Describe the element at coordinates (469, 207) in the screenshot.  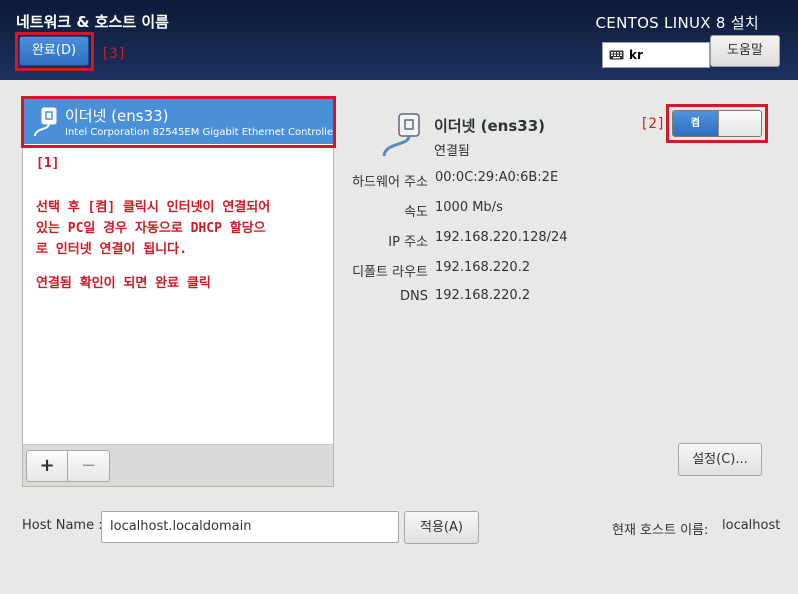
I see `prop-value-speed: 1000 Mb/s` at that location.